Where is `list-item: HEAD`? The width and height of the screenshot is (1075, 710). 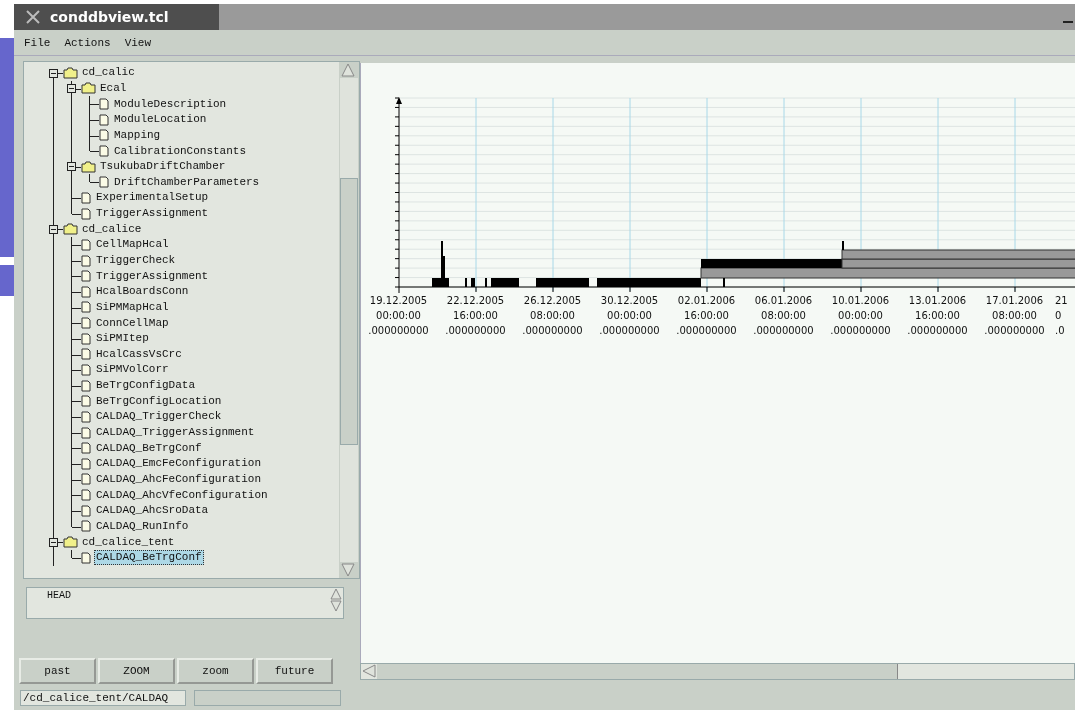 list-item: HEAD is located at coordinates (59, 595).